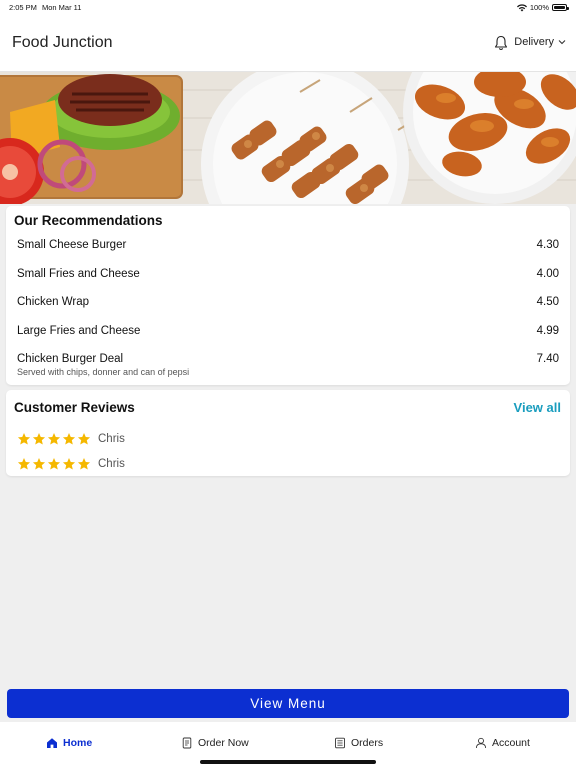 The width and height of the screenshot is (576, 768). Describe the element at coordinates (288, 762) in the screenshot. I see `home-indicator` at that location.